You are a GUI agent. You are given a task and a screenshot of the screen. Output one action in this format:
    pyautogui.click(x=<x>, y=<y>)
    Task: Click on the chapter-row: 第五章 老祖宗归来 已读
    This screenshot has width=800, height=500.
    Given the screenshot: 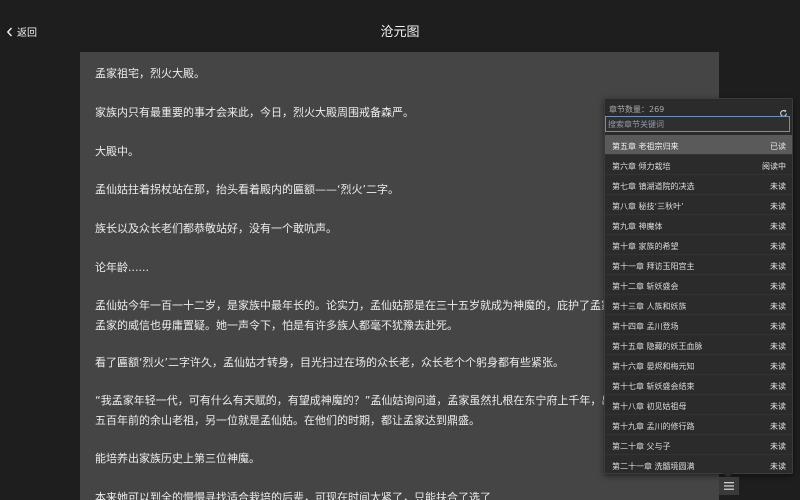 What is the action you would take?
    pyautogui.click(x=698, y=145)
    